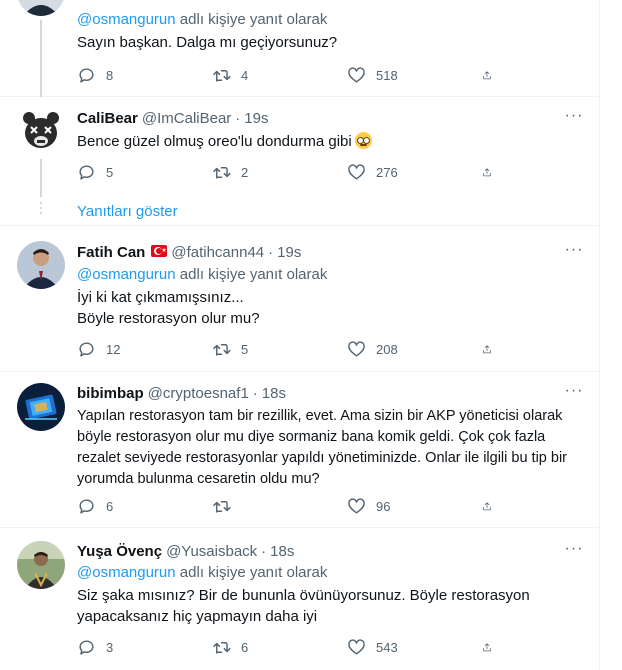 The height and width of the screenshot is (670, 622). Describe the element at coordinates (383, 506) in the screenshot. I see `like-count: 96` at that location.